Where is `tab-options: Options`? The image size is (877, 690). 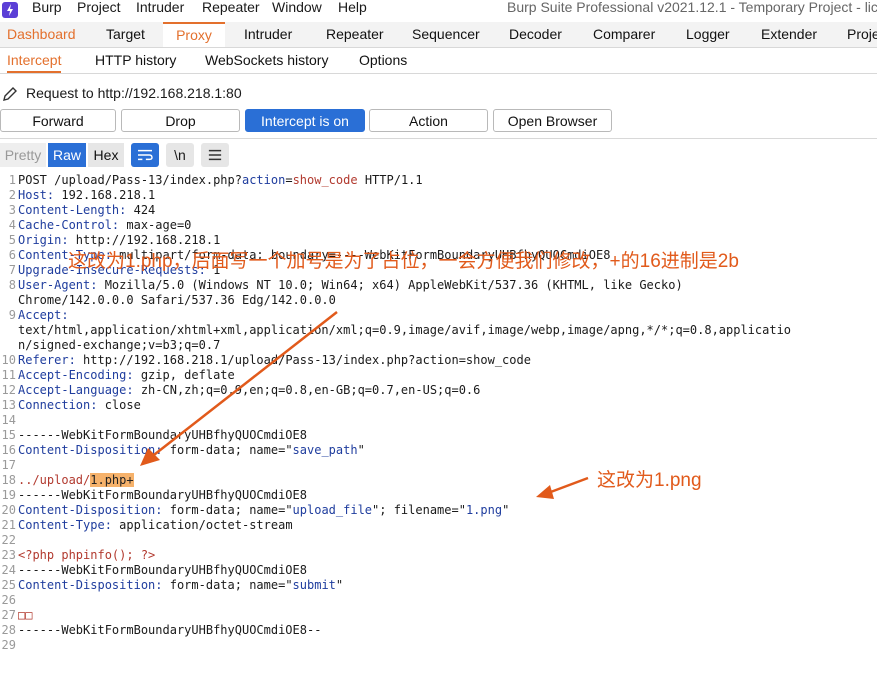
tab-options: Options is located at coordinates (383, 60).